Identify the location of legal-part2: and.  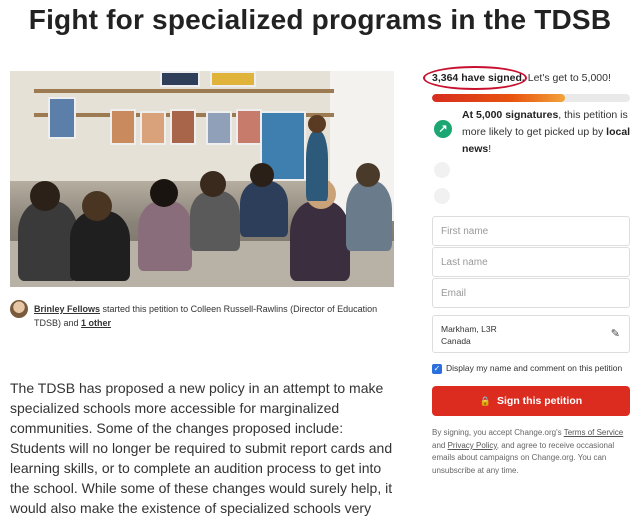
(440, 445).